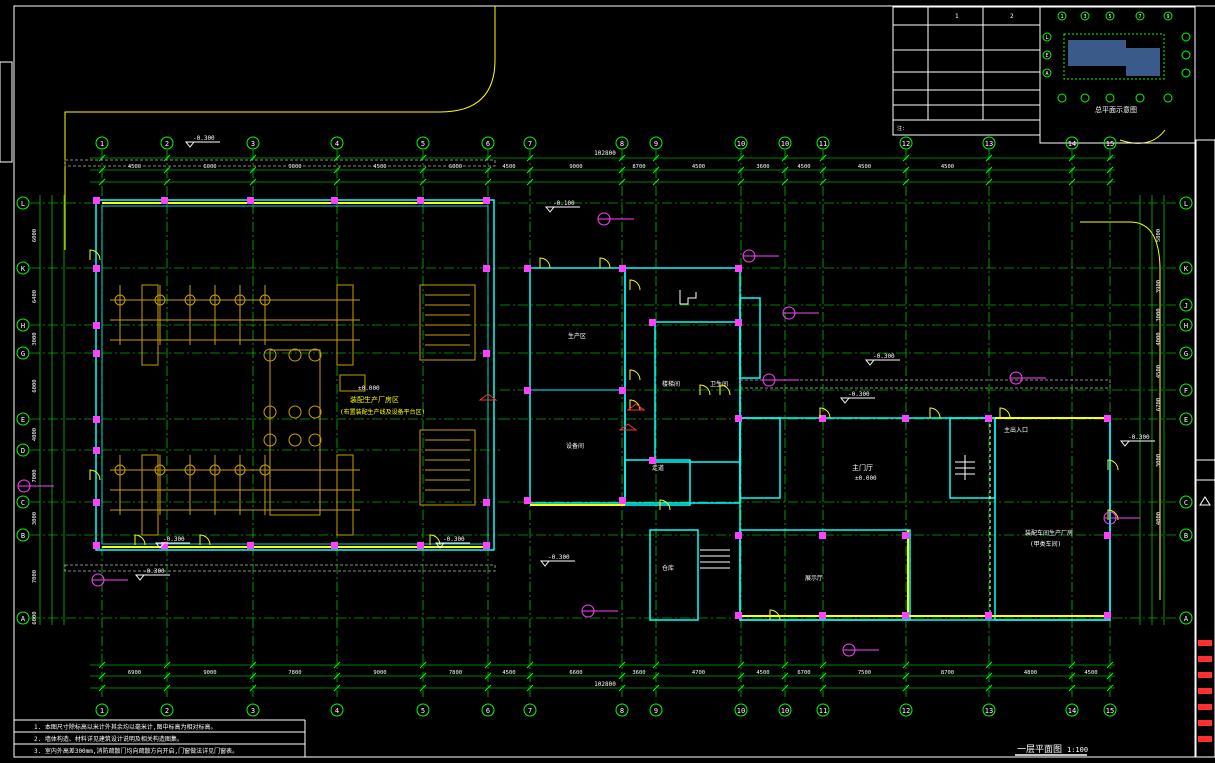 This screenshot has width=1215, height=763. Describe the element at coordinates (864, 673) in the screenshot. I see `dim-text-bottom: 7500` at that location.